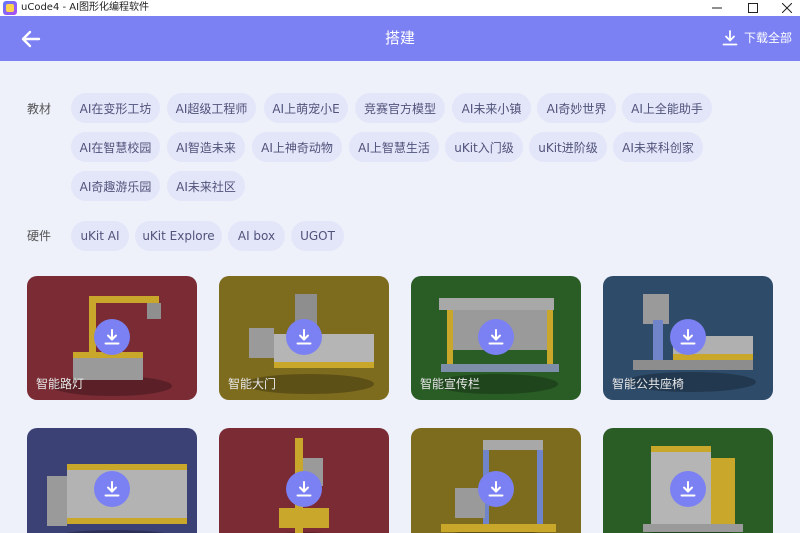  Describe the element at coordinates (568, 147) in the screenshot. I see `filter-chip-textbook: uKit进阶级` at that location.